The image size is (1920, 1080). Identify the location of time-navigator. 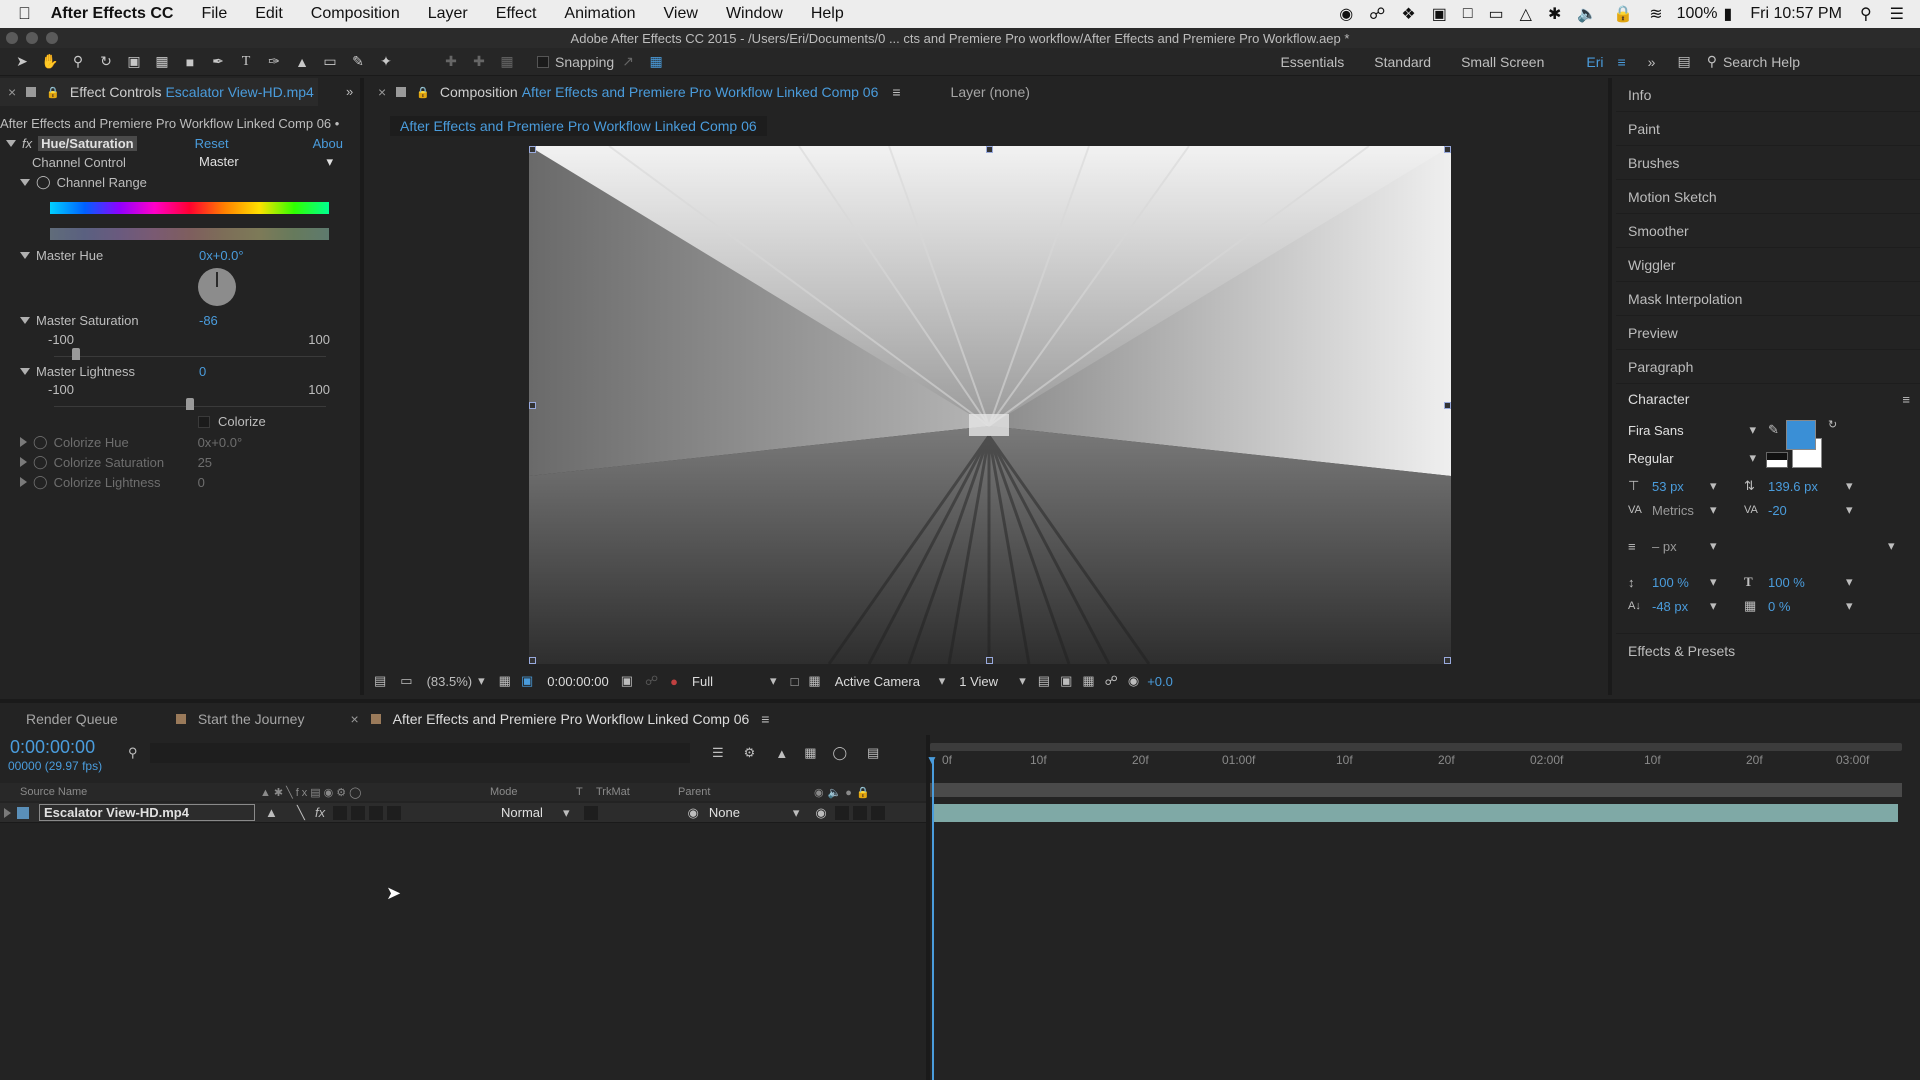
(1416, 747).